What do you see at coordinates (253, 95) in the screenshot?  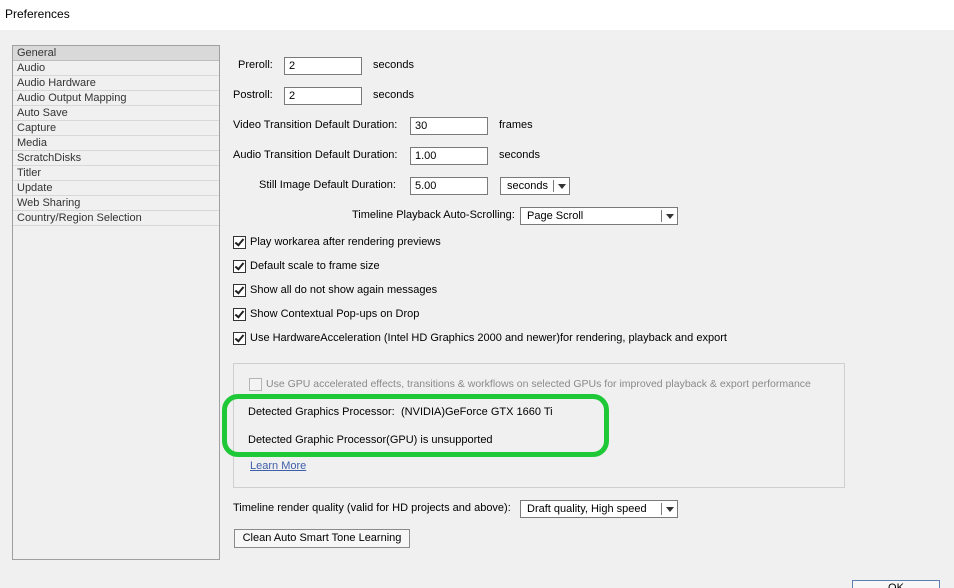 I see `postroll-label: Postroll:` at bounding box center [253, 95].